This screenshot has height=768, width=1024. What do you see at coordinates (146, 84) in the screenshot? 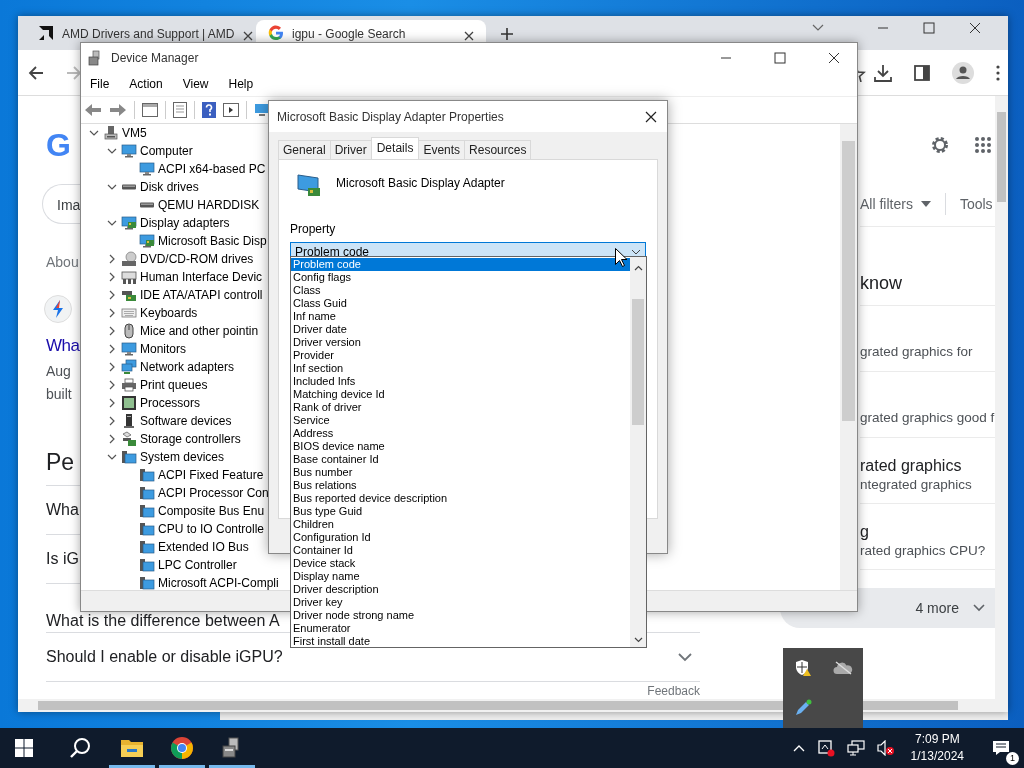
I see `menu-item: Action` at bounding box center [146, 84].